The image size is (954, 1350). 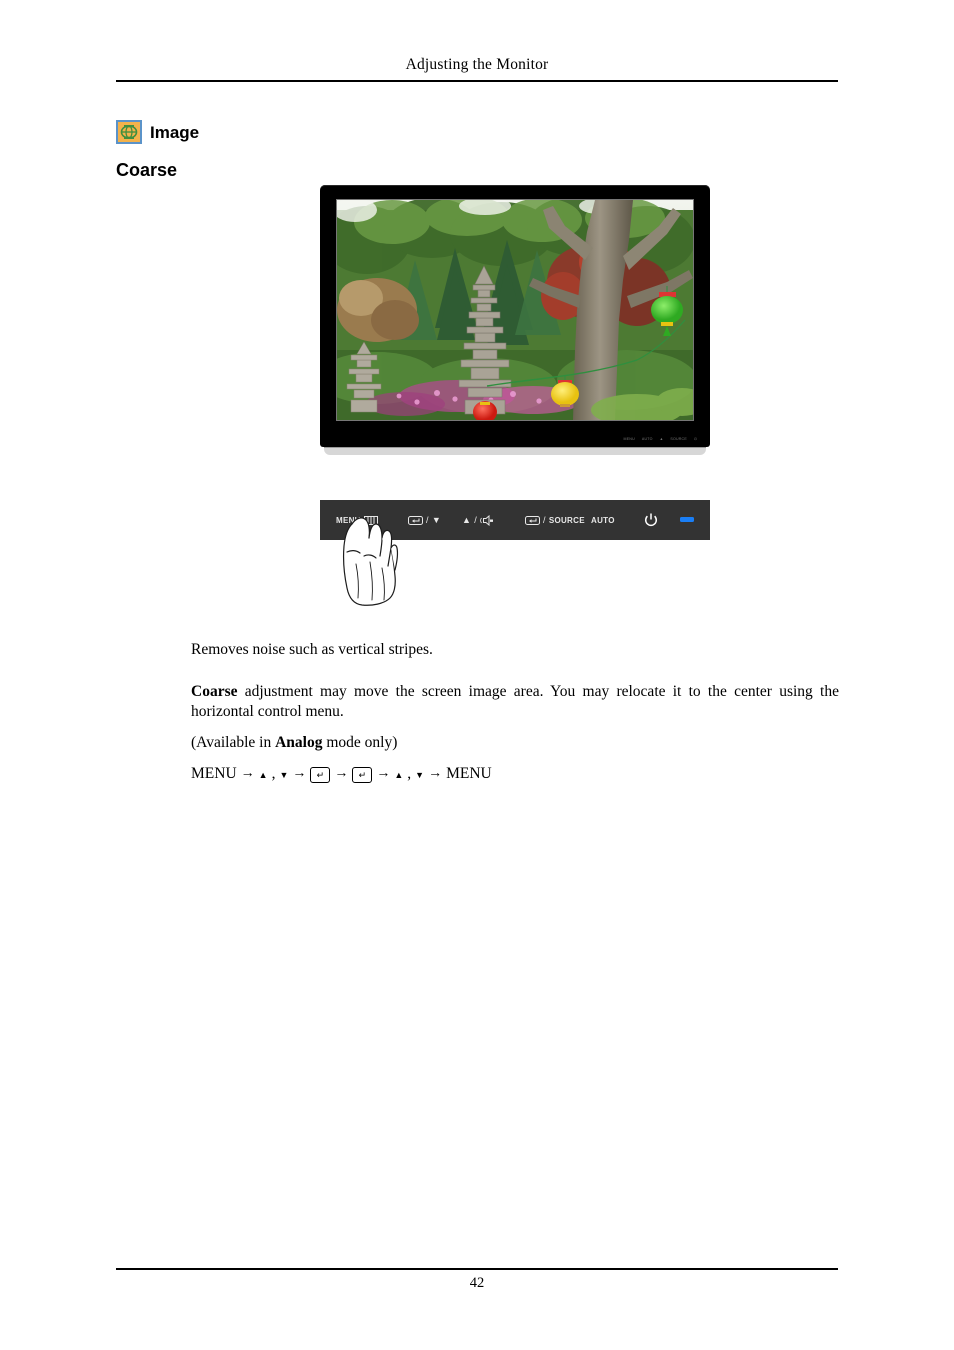 I want to click on coarse-bold-term: Coarse, so click(x=214, y=691).